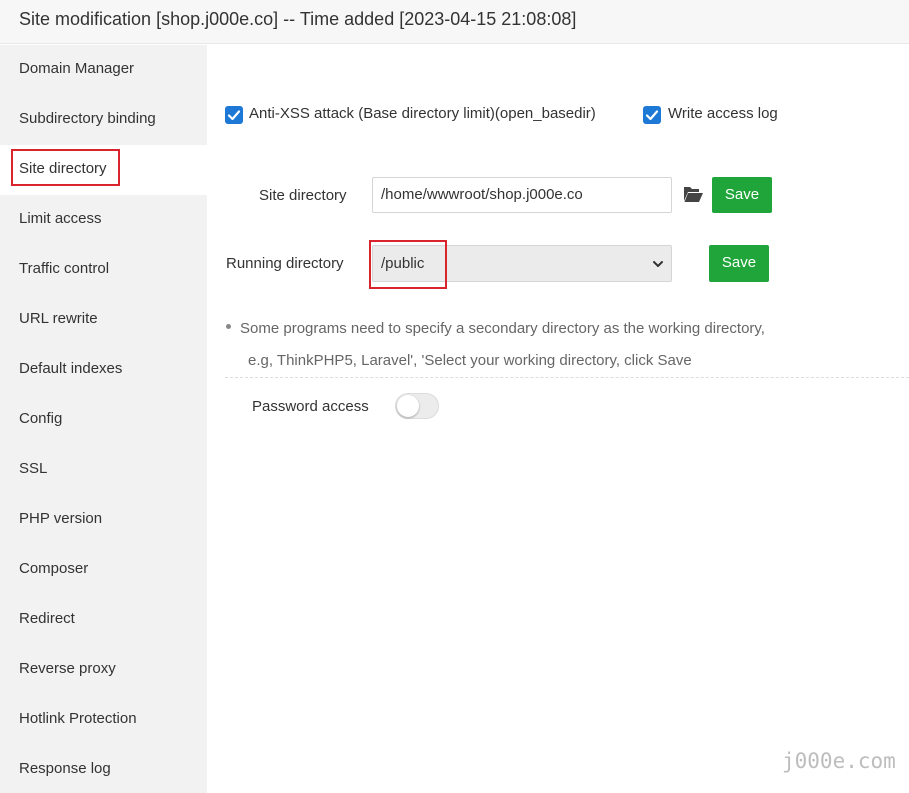  What do you see at coordinates (60, 218) in the screenshot?
I see `sidebar-item-label: Limit access` at bounding box center [60, 218].